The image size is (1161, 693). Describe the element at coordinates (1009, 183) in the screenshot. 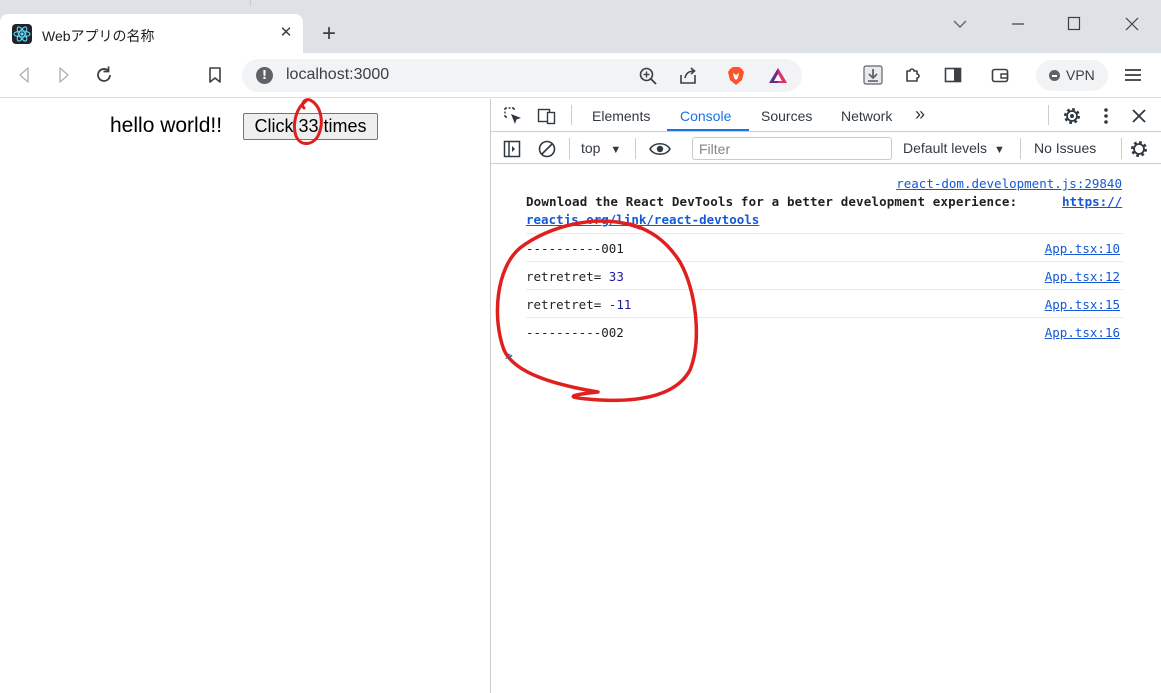

I see `intro-source-link: react-dom.development.js:29840` at that location.